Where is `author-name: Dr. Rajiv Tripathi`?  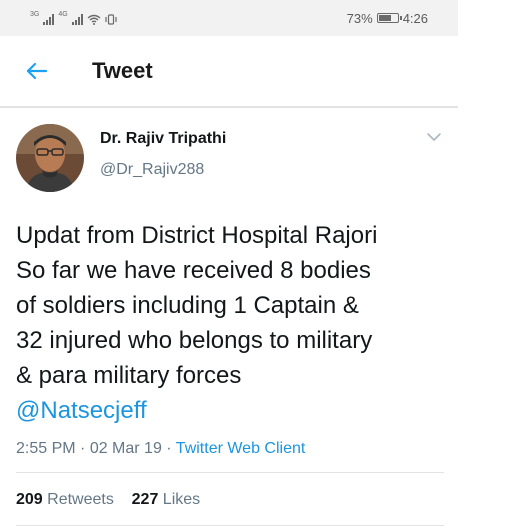
author-name: Dr. Rajiv Tripathi is located at coordinates (163, 139).